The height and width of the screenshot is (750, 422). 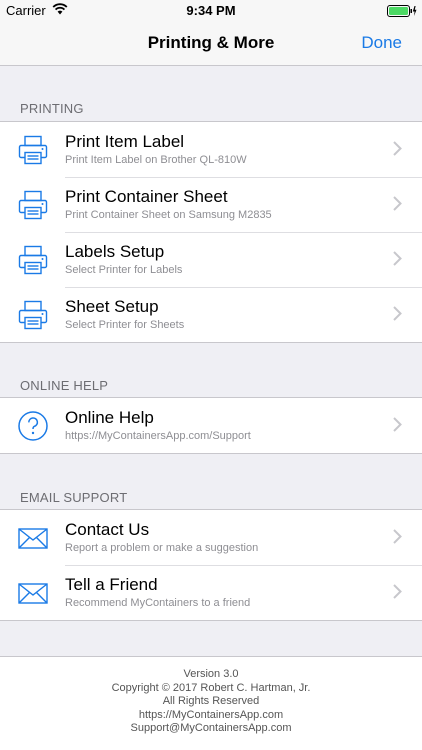 I want to click on row-title: Online Help, so click(x=109, y=417).